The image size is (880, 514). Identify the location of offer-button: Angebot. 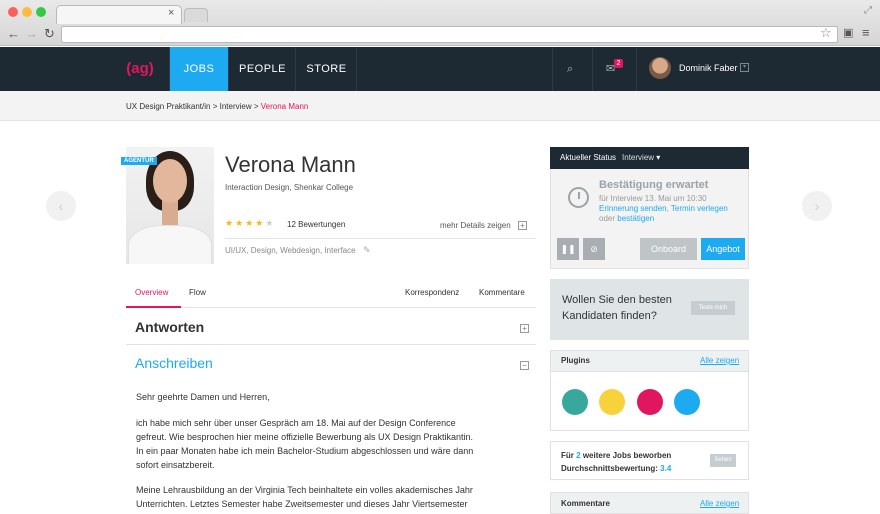
(723, 249).